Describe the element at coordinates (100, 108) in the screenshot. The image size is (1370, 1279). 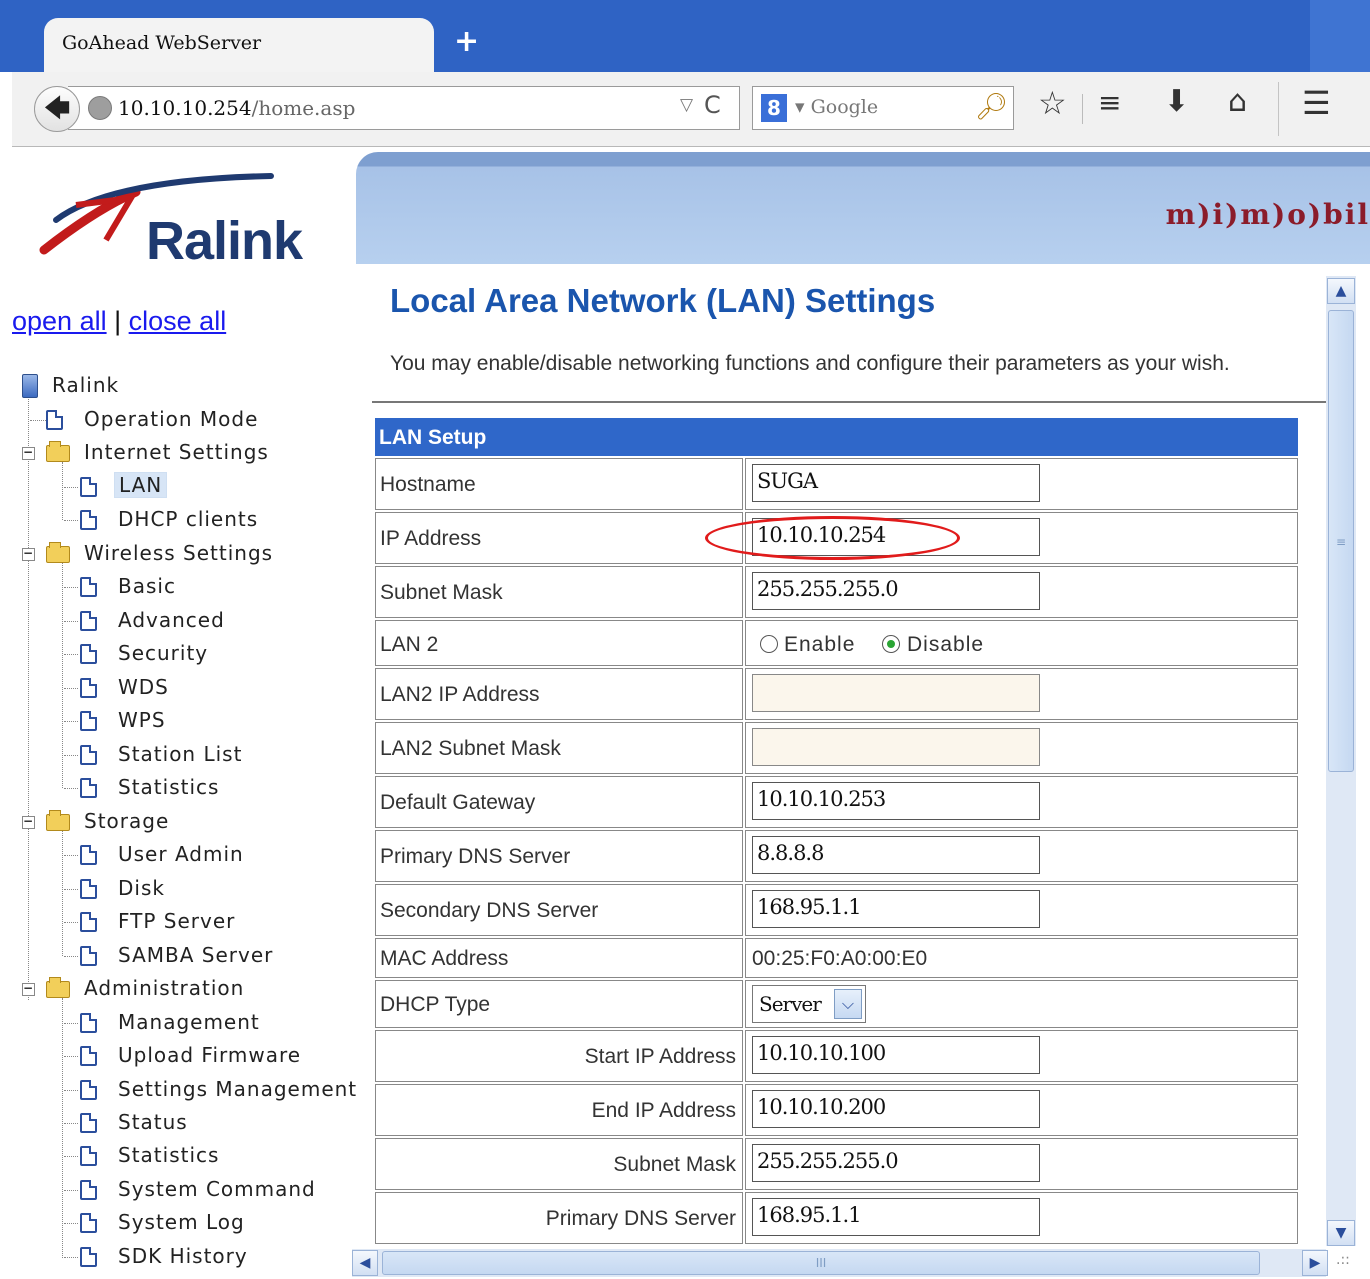
I see `globe-icon` at that location.